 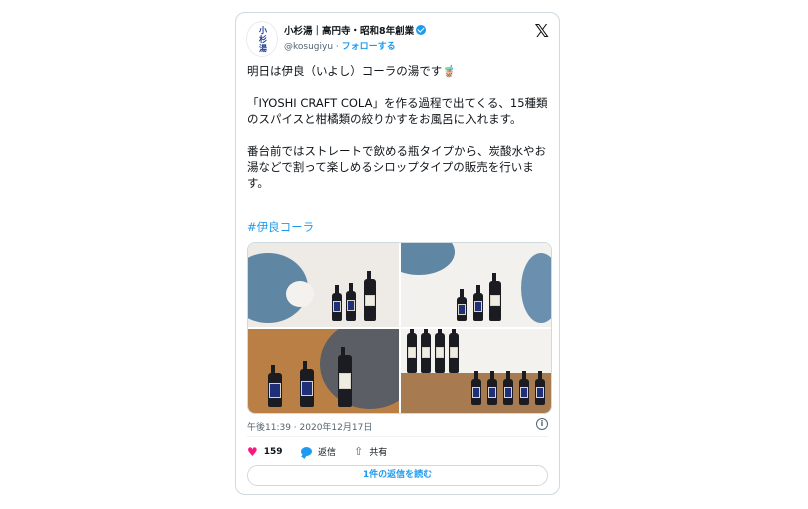 What do you see at coordinates (378, 453) in the screenshot?
I see `share-label: 共有` at bounding box center [378, 453].